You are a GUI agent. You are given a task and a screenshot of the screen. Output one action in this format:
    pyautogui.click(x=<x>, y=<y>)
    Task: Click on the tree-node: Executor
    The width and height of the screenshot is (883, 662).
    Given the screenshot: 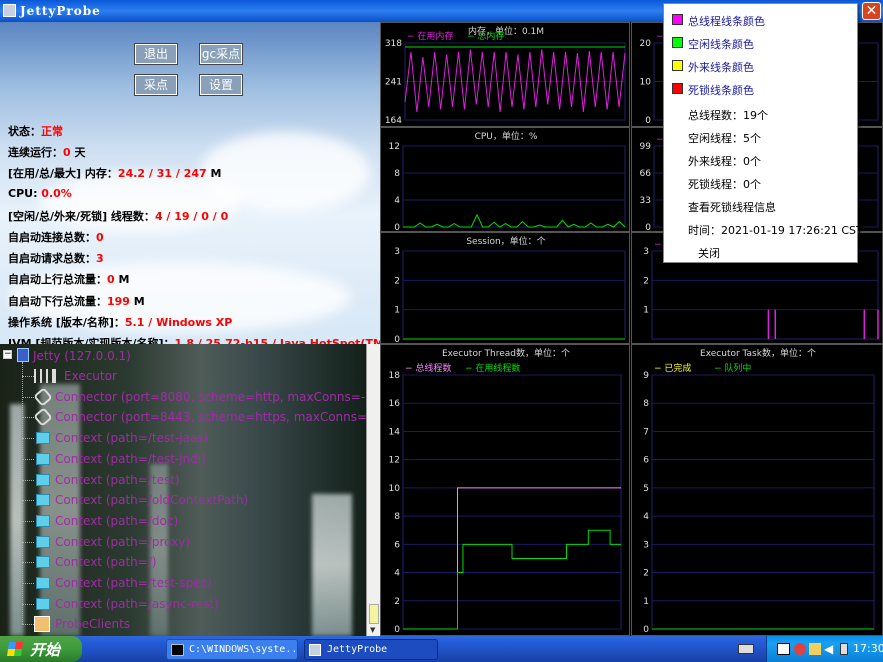 What is the action you would take?
    pyautogui.click(x=90, y=376)
    